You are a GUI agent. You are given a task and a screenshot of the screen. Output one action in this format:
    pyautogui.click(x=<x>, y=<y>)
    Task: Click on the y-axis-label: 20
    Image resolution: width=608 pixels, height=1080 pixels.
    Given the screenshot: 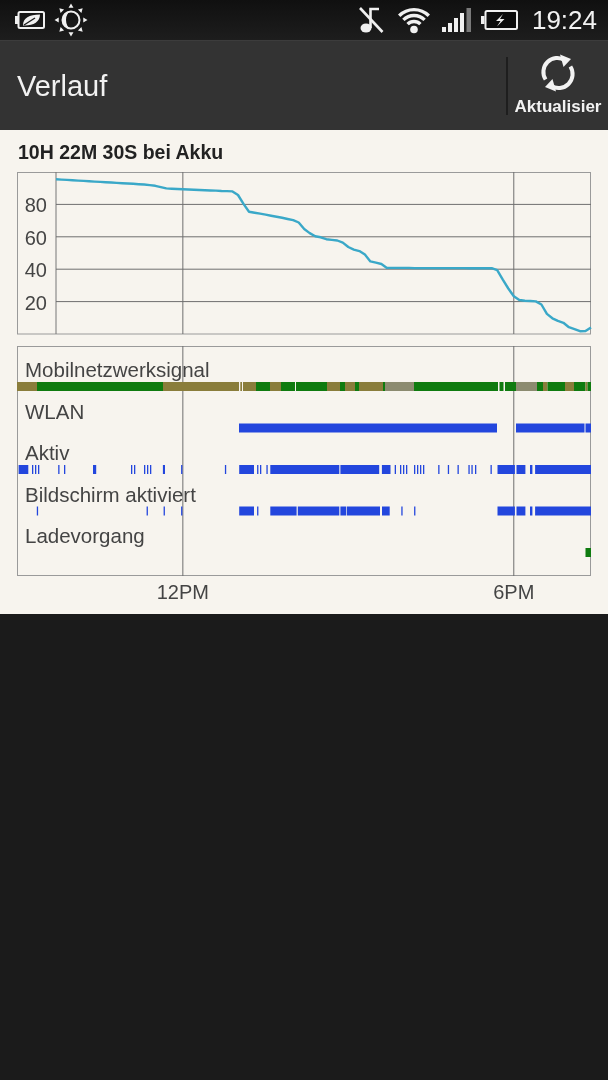 What is the action you would take?
    pyautogui.click(x=35, y=302)
    